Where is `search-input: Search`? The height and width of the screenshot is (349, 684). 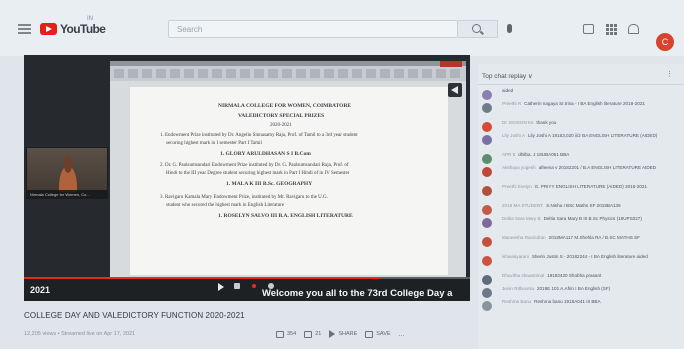
search-input: Search is located at coordinates (313, 29).